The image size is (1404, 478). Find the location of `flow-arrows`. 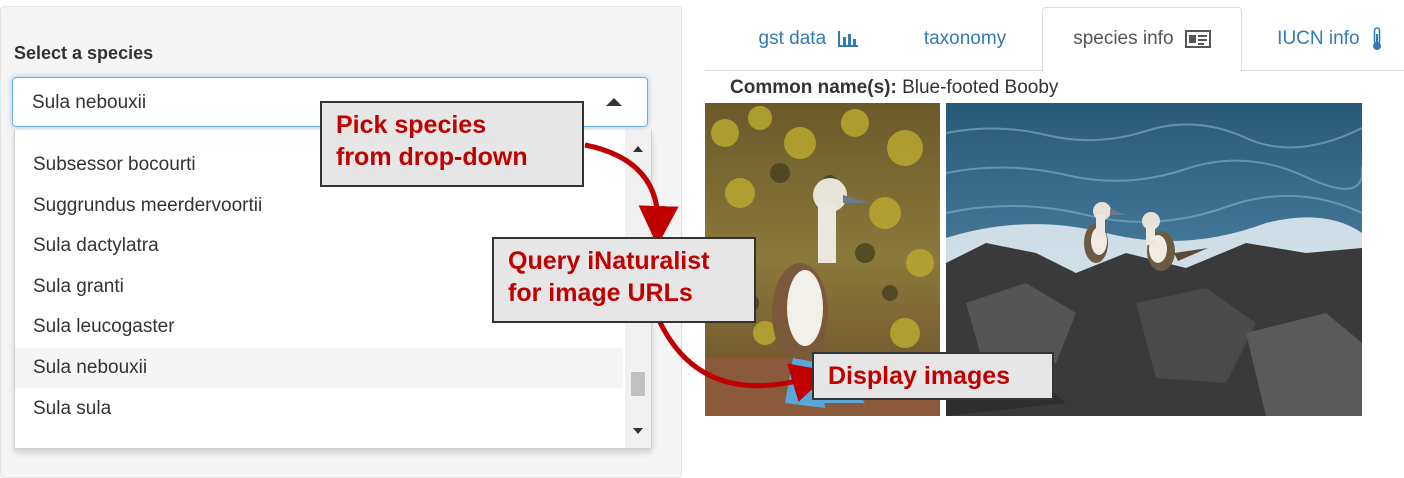

flow-arrows is located at coordinates (708, 272).